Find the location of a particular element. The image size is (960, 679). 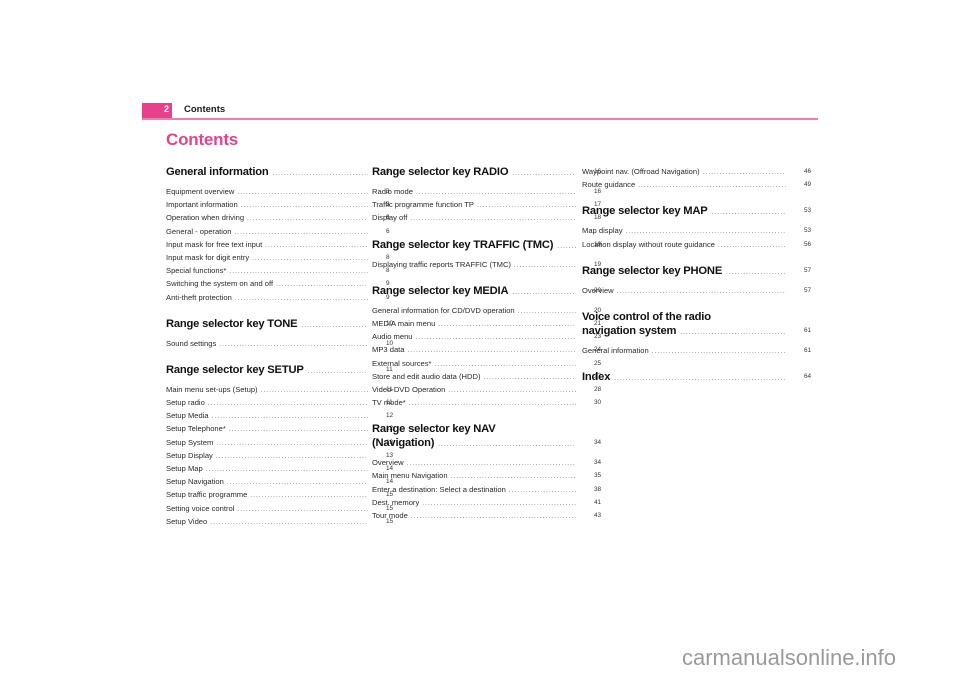

entry-title: Location display without route guidance is located at coordinates (648, 244).